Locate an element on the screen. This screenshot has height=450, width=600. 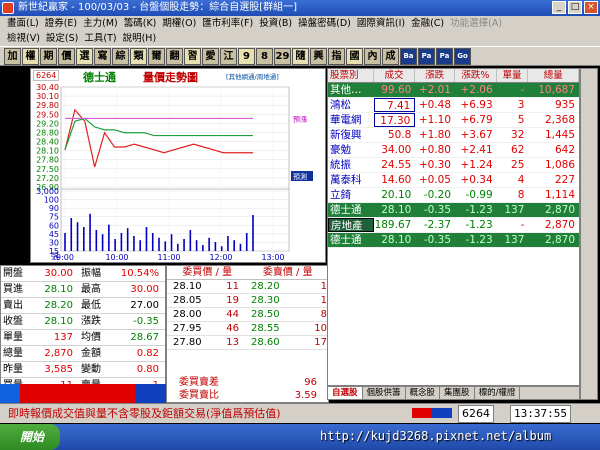
toolbar-button: 翻 is located at coordinates (174, 56).